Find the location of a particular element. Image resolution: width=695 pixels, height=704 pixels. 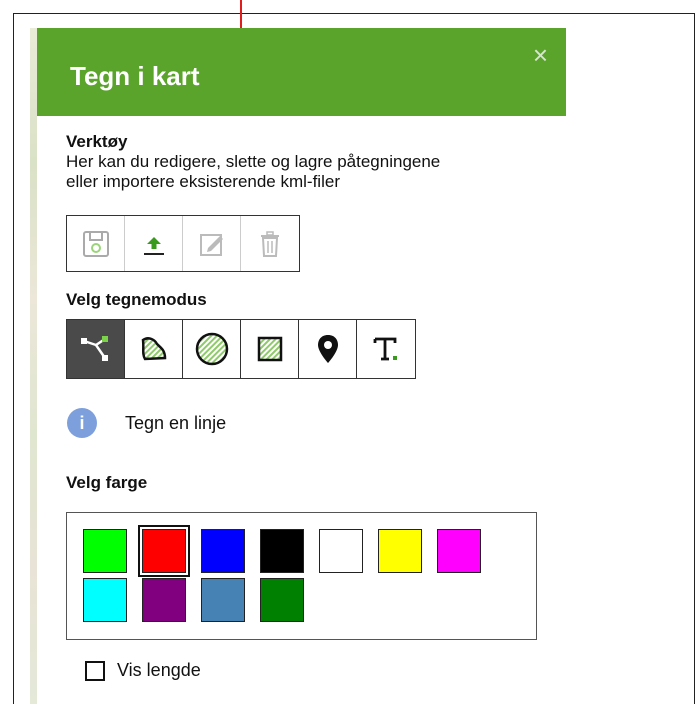

delete-button is located at coordinates (270, 243).